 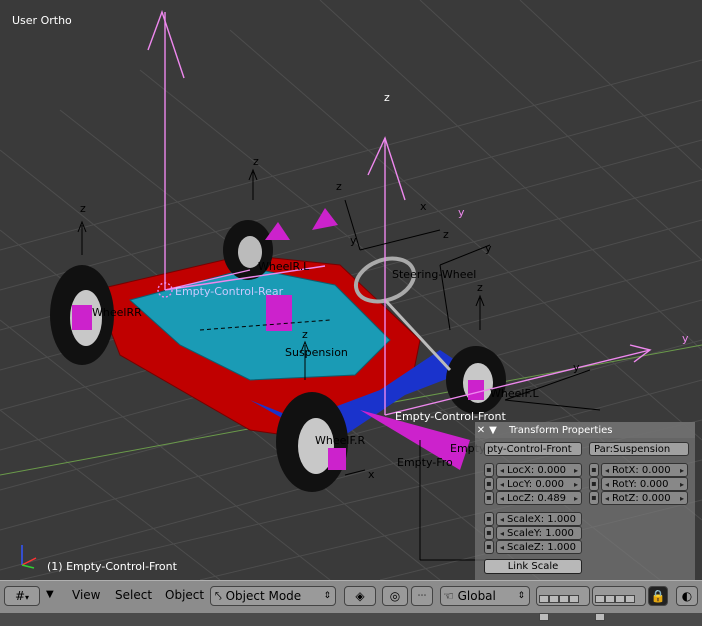 I want to click on locx-field: ◂ LocX: 0.000 ▸, so click(x=539, y=470).